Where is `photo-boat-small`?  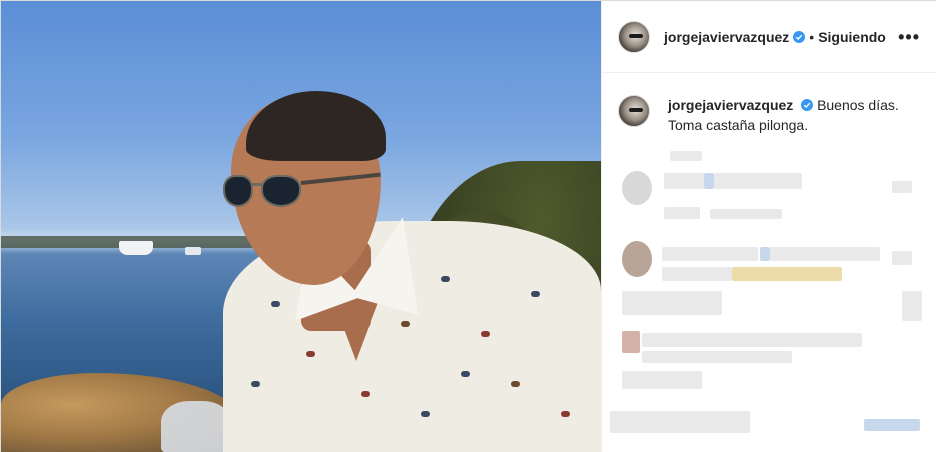
photo-boat-small is located at coordinates (193, 251).